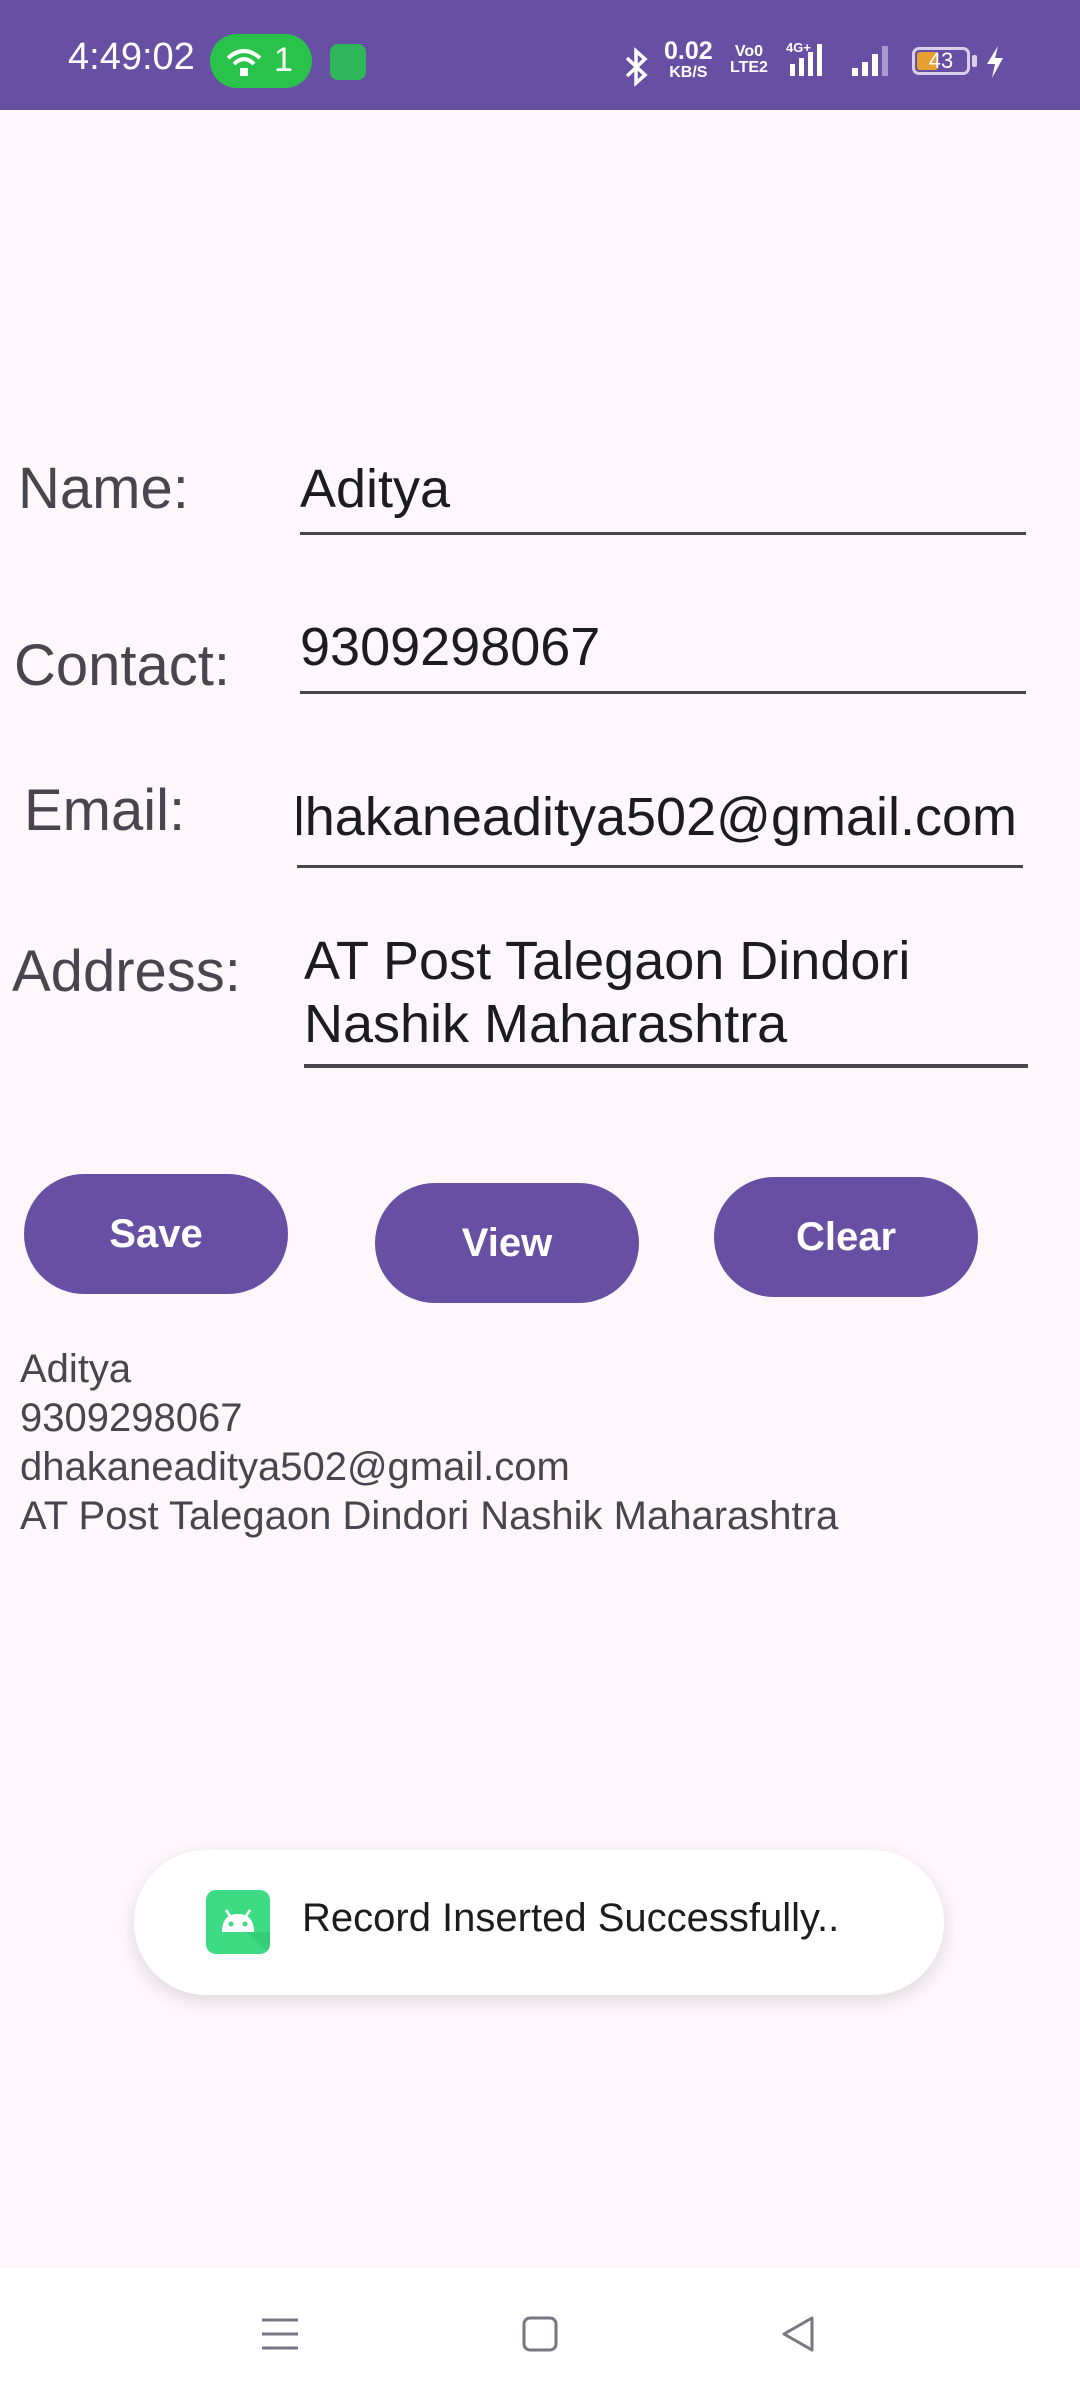 This screenshot has height=2400, width=1080. What do you see at coordinates (156, 1234) in the screenshot?
I see `save-button: Save` at bounding box center [156, 1234].